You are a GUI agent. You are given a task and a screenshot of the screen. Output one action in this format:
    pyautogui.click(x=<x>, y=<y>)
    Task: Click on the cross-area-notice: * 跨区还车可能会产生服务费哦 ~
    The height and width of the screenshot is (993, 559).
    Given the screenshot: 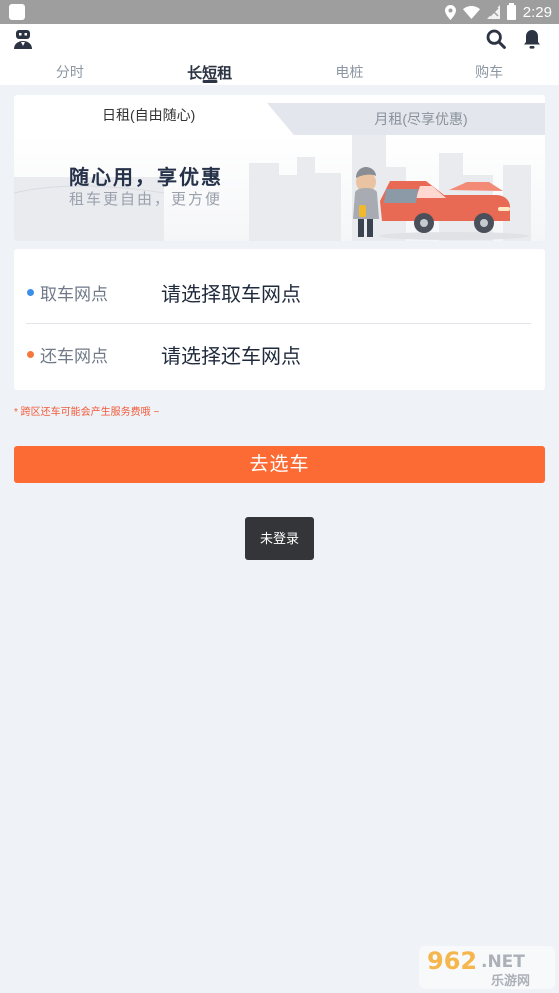 What is the action you would take?
    pyautogui.click(x=87, y=412)
    